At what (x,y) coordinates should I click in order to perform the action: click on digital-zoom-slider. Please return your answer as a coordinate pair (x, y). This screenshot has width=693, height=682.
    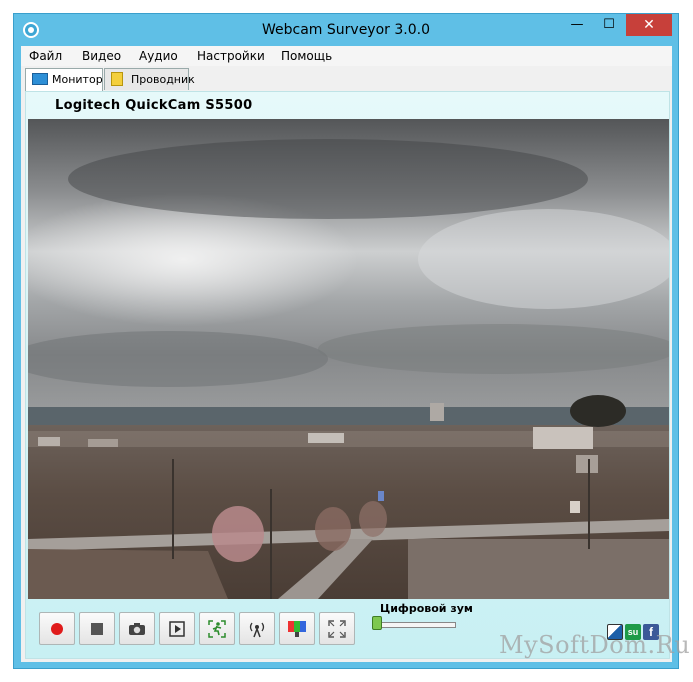
    Looking at the image, I should click on (417, 625).